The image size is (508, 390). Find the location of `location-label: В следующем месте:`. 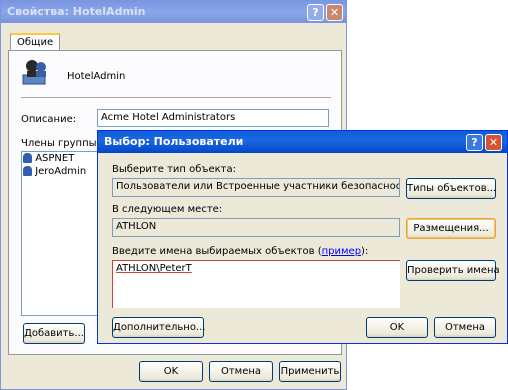

location-label: В следующем месте: is located at coordinates (167, 209).